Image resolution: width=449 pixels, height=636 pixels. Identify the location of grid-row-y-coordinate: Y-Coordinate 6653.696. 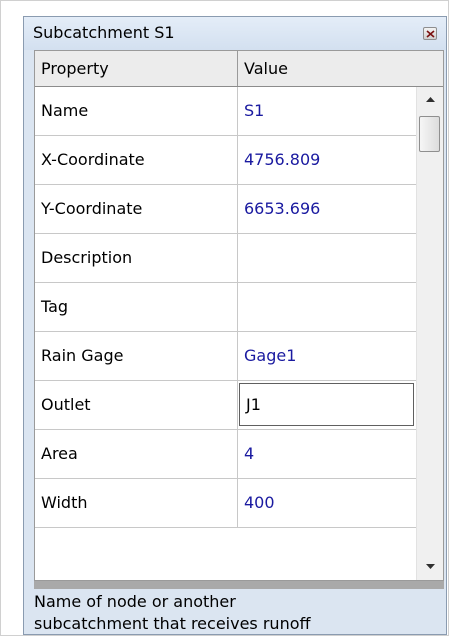
(225, 209).